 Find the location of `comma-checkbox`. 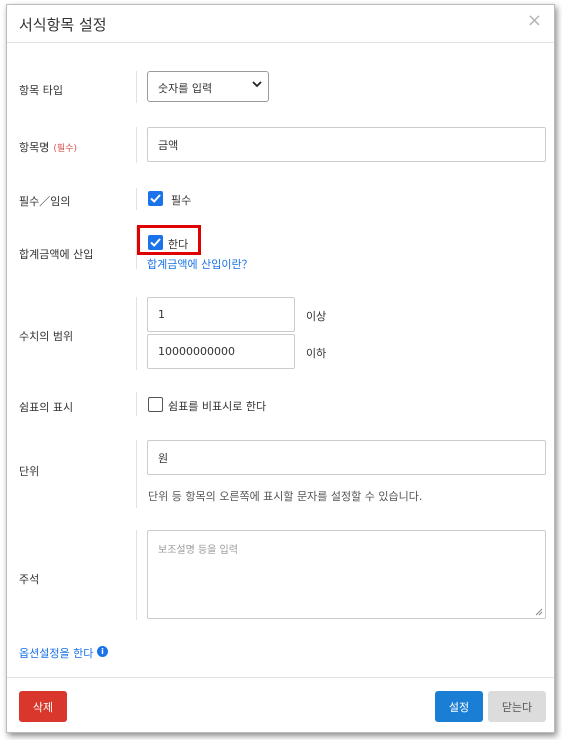

comma-checkbox is located at coordinates (155, 404).